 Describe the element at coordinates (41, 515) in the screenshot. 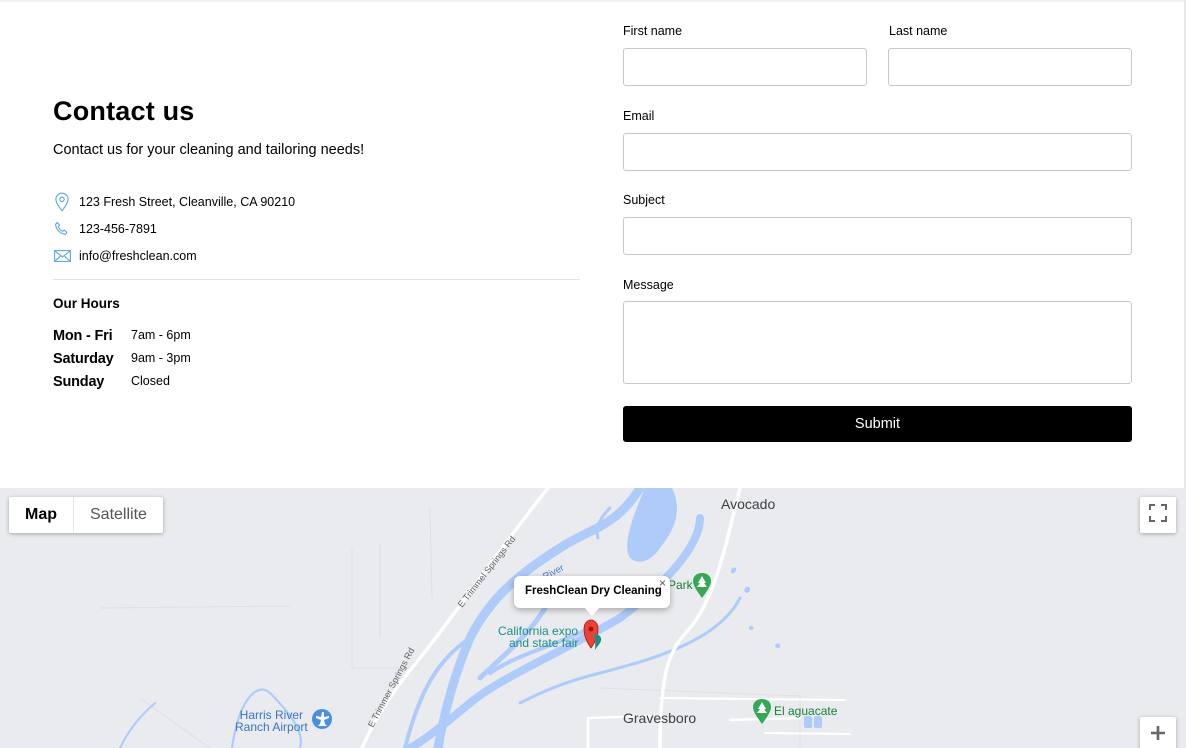

I see `map-view-button: Map` at that location.